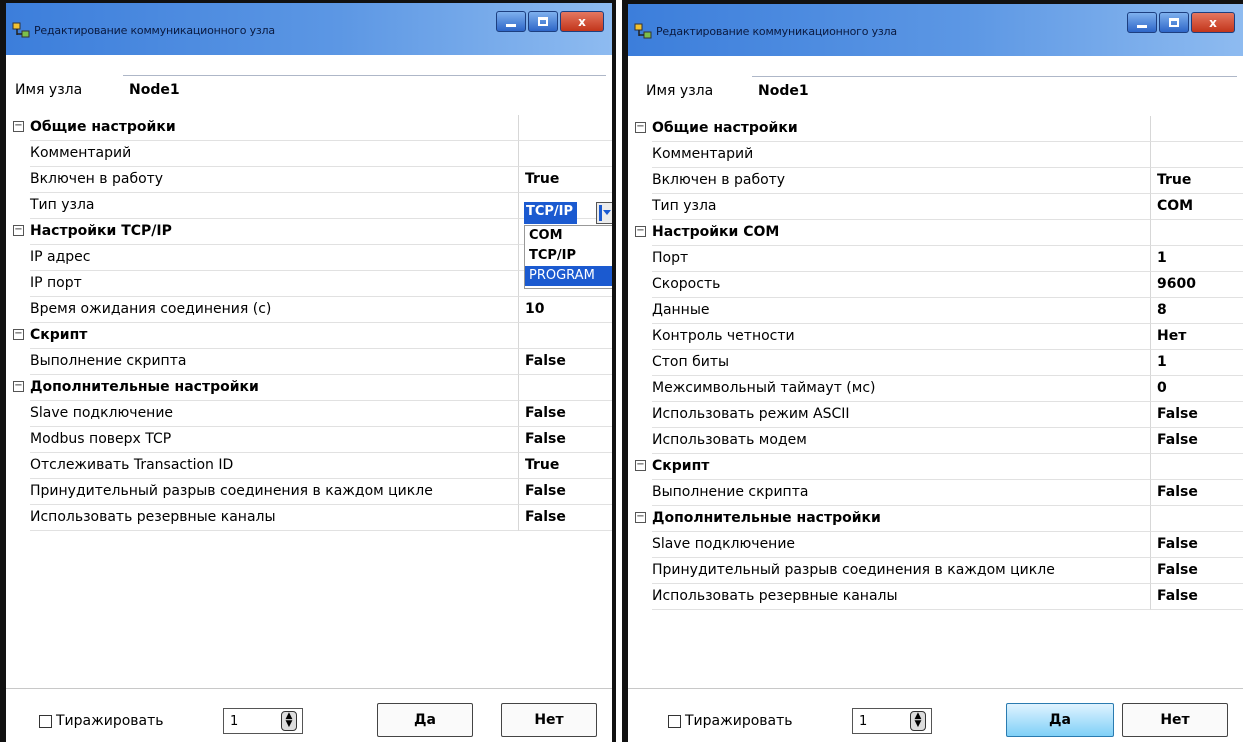  I want to click on property-name: Использовать резервные каналы, so click(901, 597).